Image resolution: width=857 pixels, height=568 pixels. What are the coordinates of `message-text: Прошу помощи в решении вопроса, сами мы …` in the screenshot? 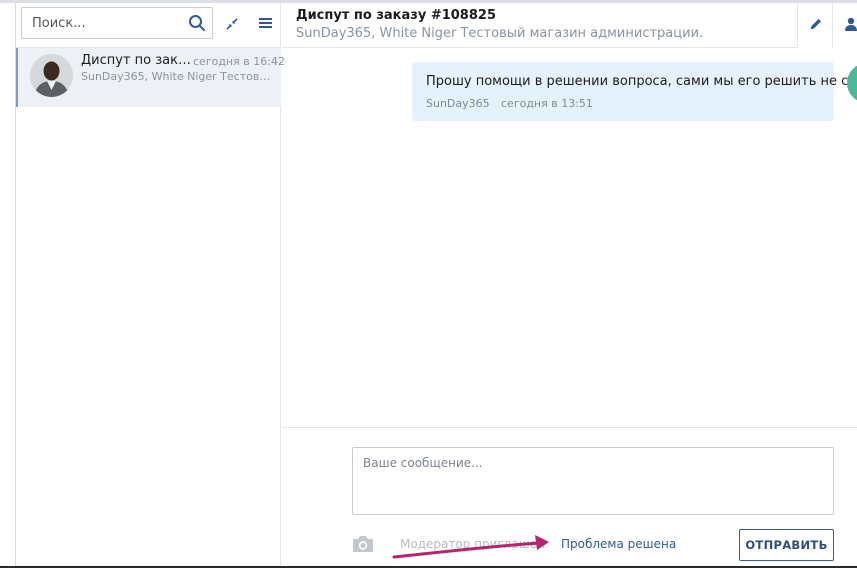 It's located at (641, 81).